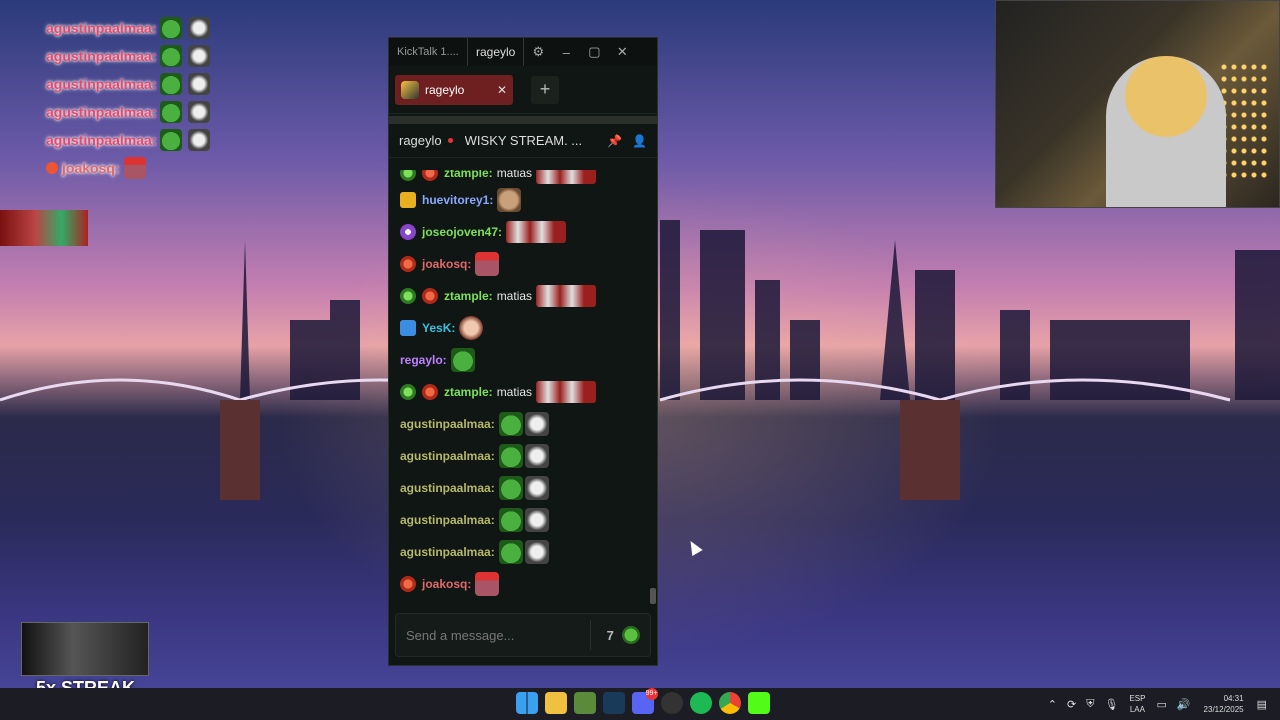 Image resolution: width=1280 pixels, height=720 pixels. Describe the element at coordinates (1161, 704) in the screenshot. I see `network-icon: ▭` at that location.